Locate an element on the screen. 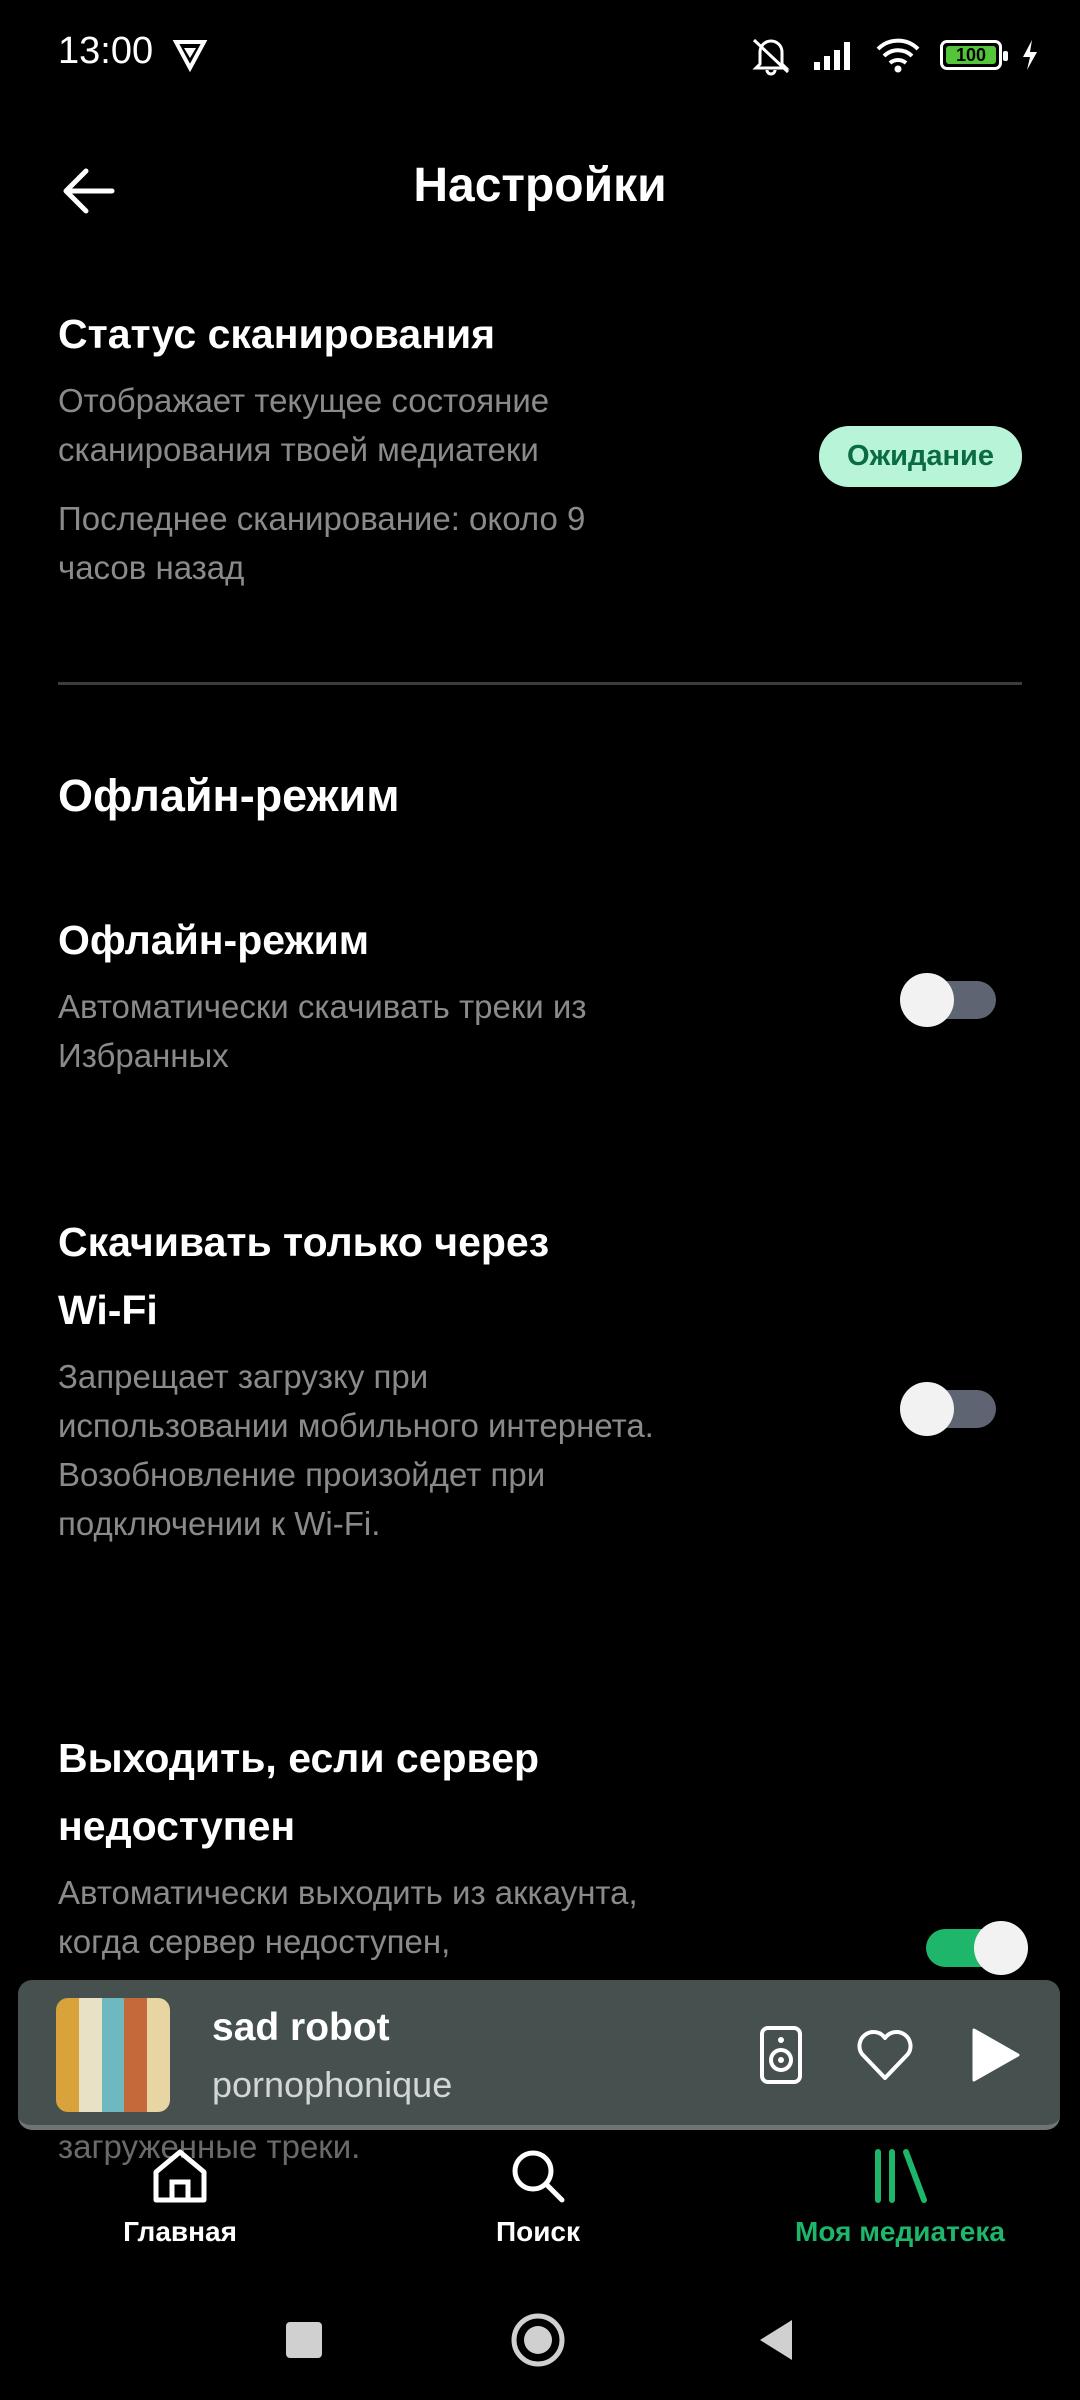 The width and height of the screenshot is (1080, 2400). library-icon is located at coordinates (901, 2176).